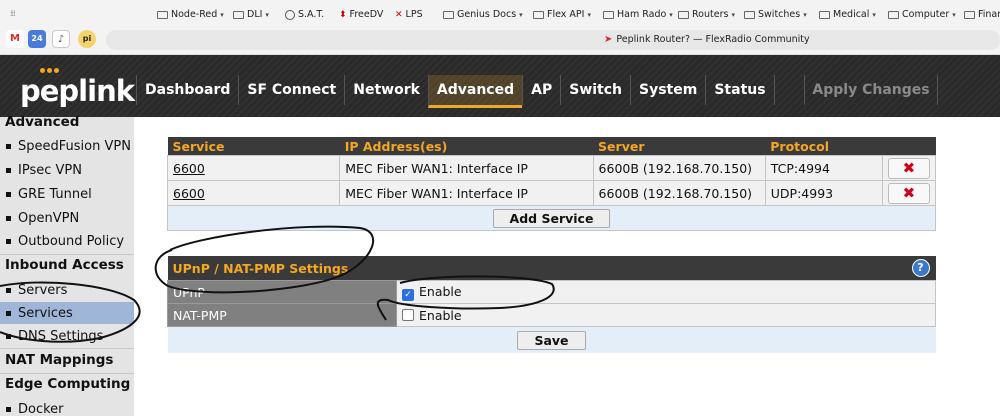 The height and width of the screenshot is (420, 1000). I want to click on save-button: Save, so click(551, 340).